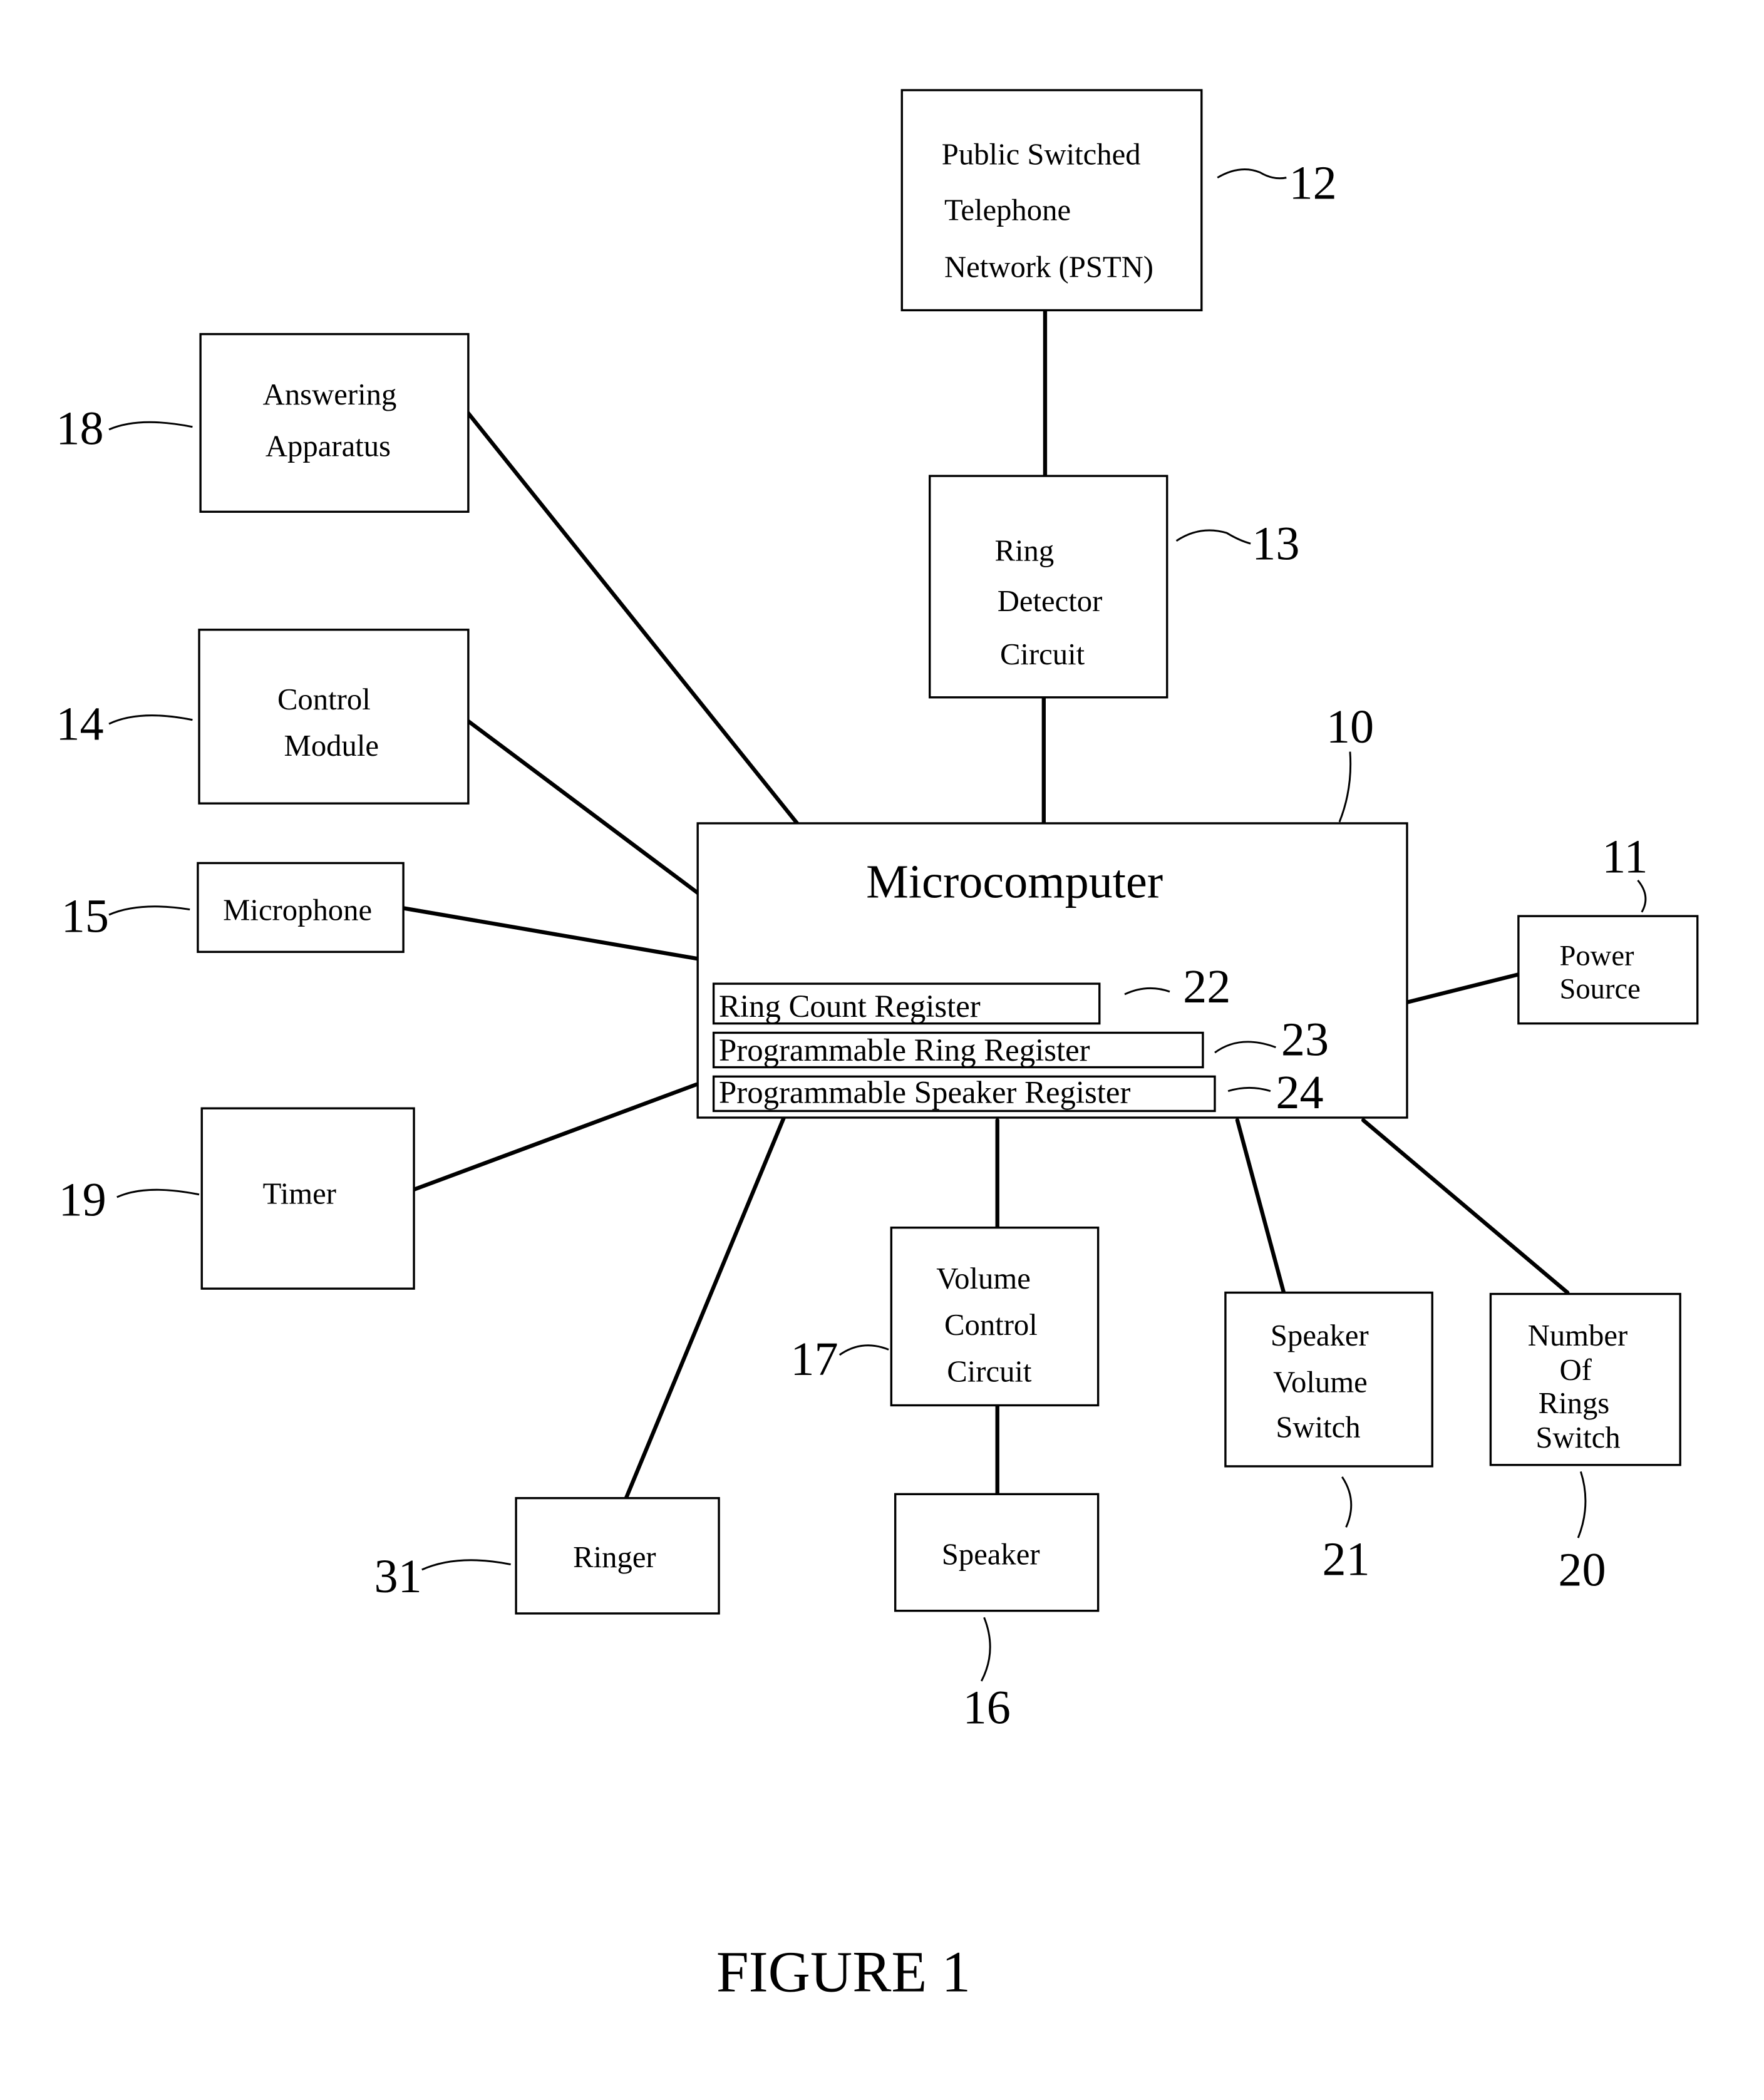 Image resolution: width=1764 pixels, height=2100 pixels. I want to click on block-number-of-rings-switch: Number Of Rings Switch 20, so click(1585, 1444).